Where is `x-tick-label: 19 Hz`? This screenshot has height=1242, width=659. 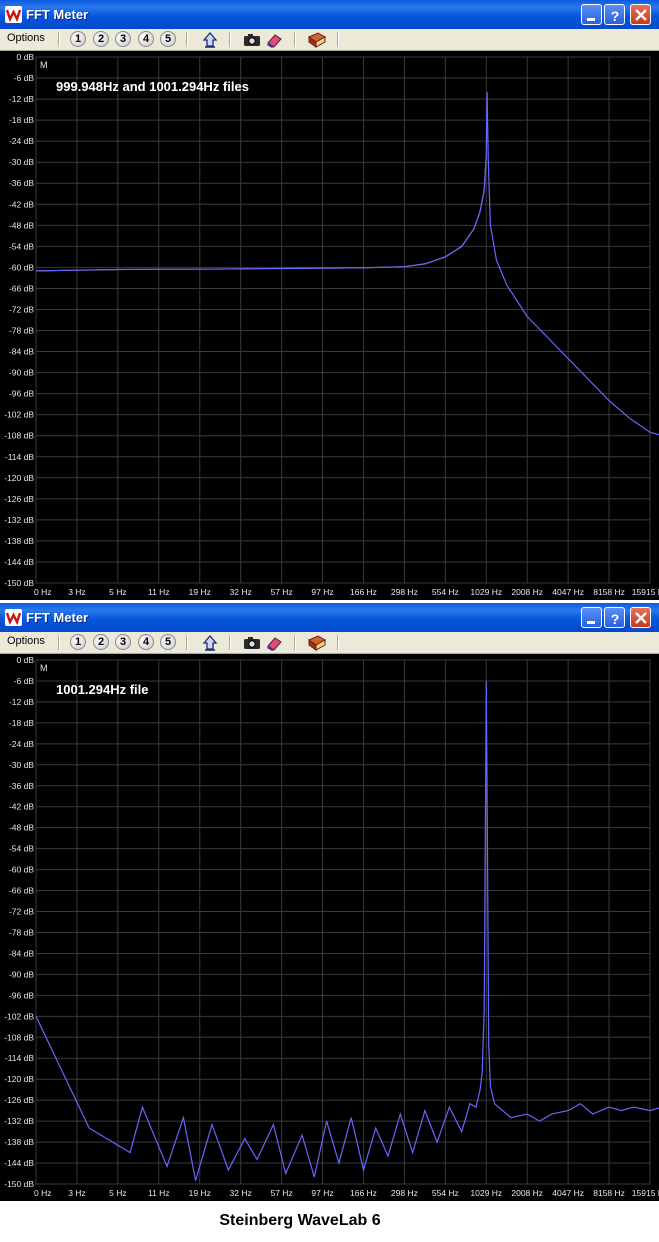 x-tick-label: 19 Hz is located at coordinates (200, 1193).